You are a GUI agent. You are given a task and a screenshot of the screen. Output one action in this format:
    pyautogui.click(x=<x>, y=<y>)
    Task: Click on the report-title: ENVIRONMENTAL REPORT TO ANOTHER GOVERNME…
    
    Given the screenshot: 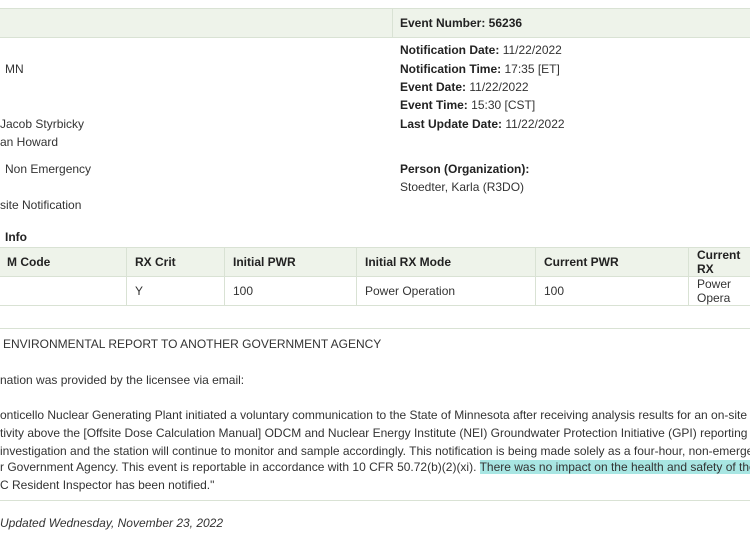 What is the action you would take?
    pyautogui.click(x=192, y=344)
    